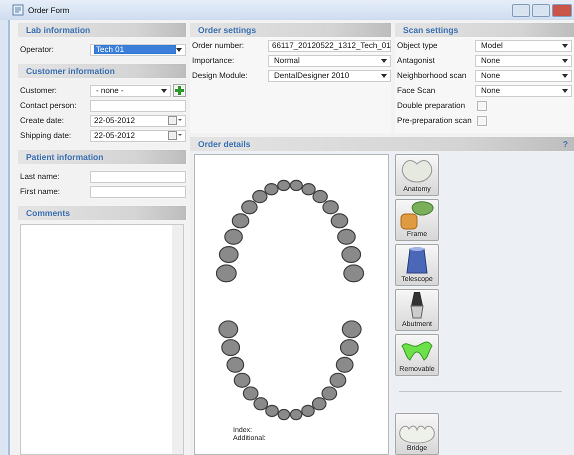 Image resolution: width=574 pixels, height=455 pixels. I want to click on crown-frame-icon, so click(417, 216).